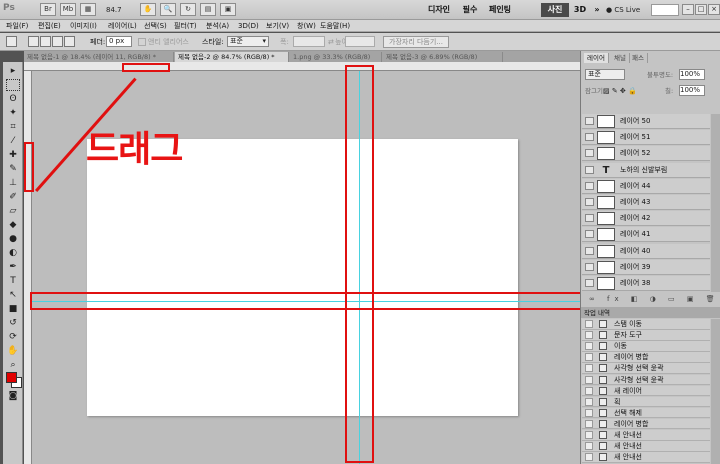  I want to click on style-select: 표준 ▾, so click(248, 41).